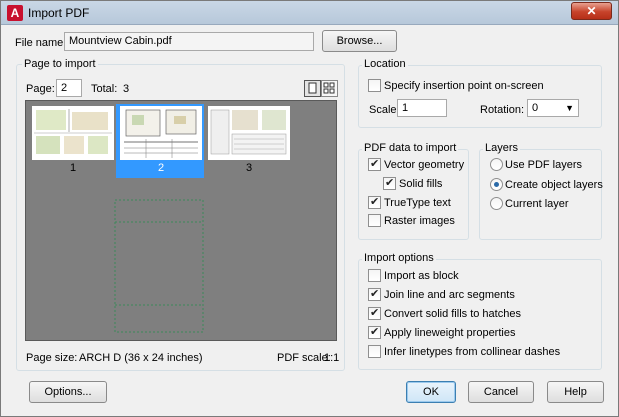 The height and width of the screenshot is (417, 619). What do you see at coordinates (60, 64) in the screenshot?
I see `page-to-import-title: Page to import` at bounding box center [60, 64].